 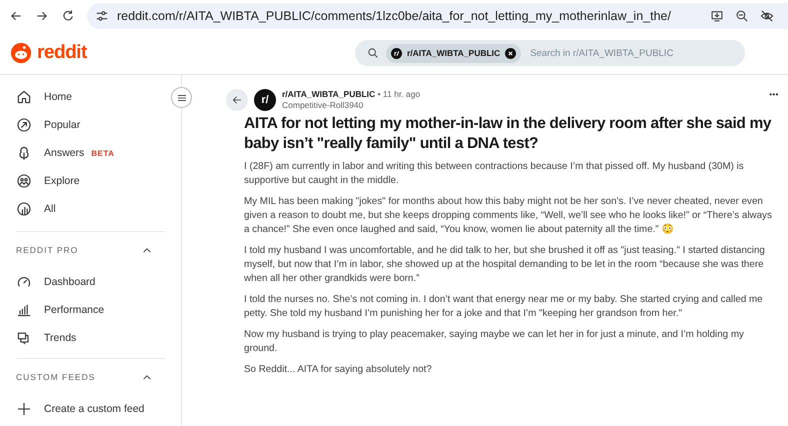 I want to click on plus-icon, so click(x=24, y=409).